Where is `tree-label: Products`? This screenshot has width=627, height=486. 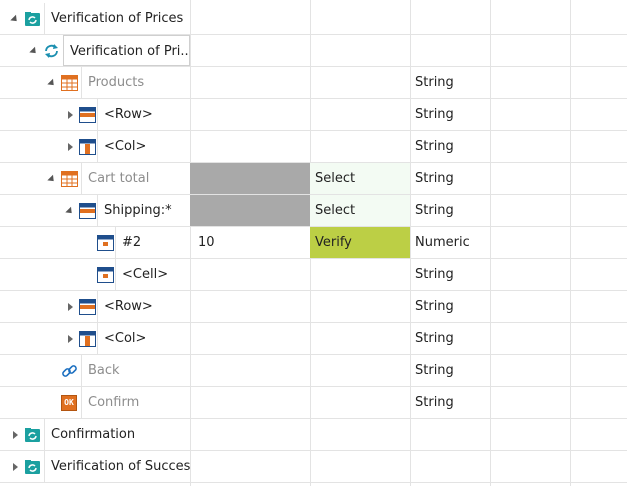
tree-label: Products is located at coordinates (135, 82).